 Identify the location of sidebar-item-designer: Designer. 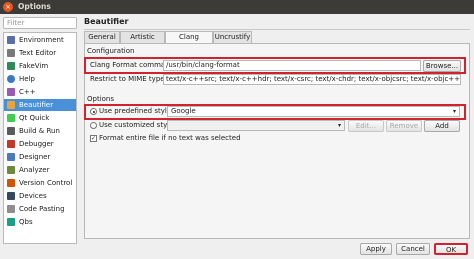
(40, 157).